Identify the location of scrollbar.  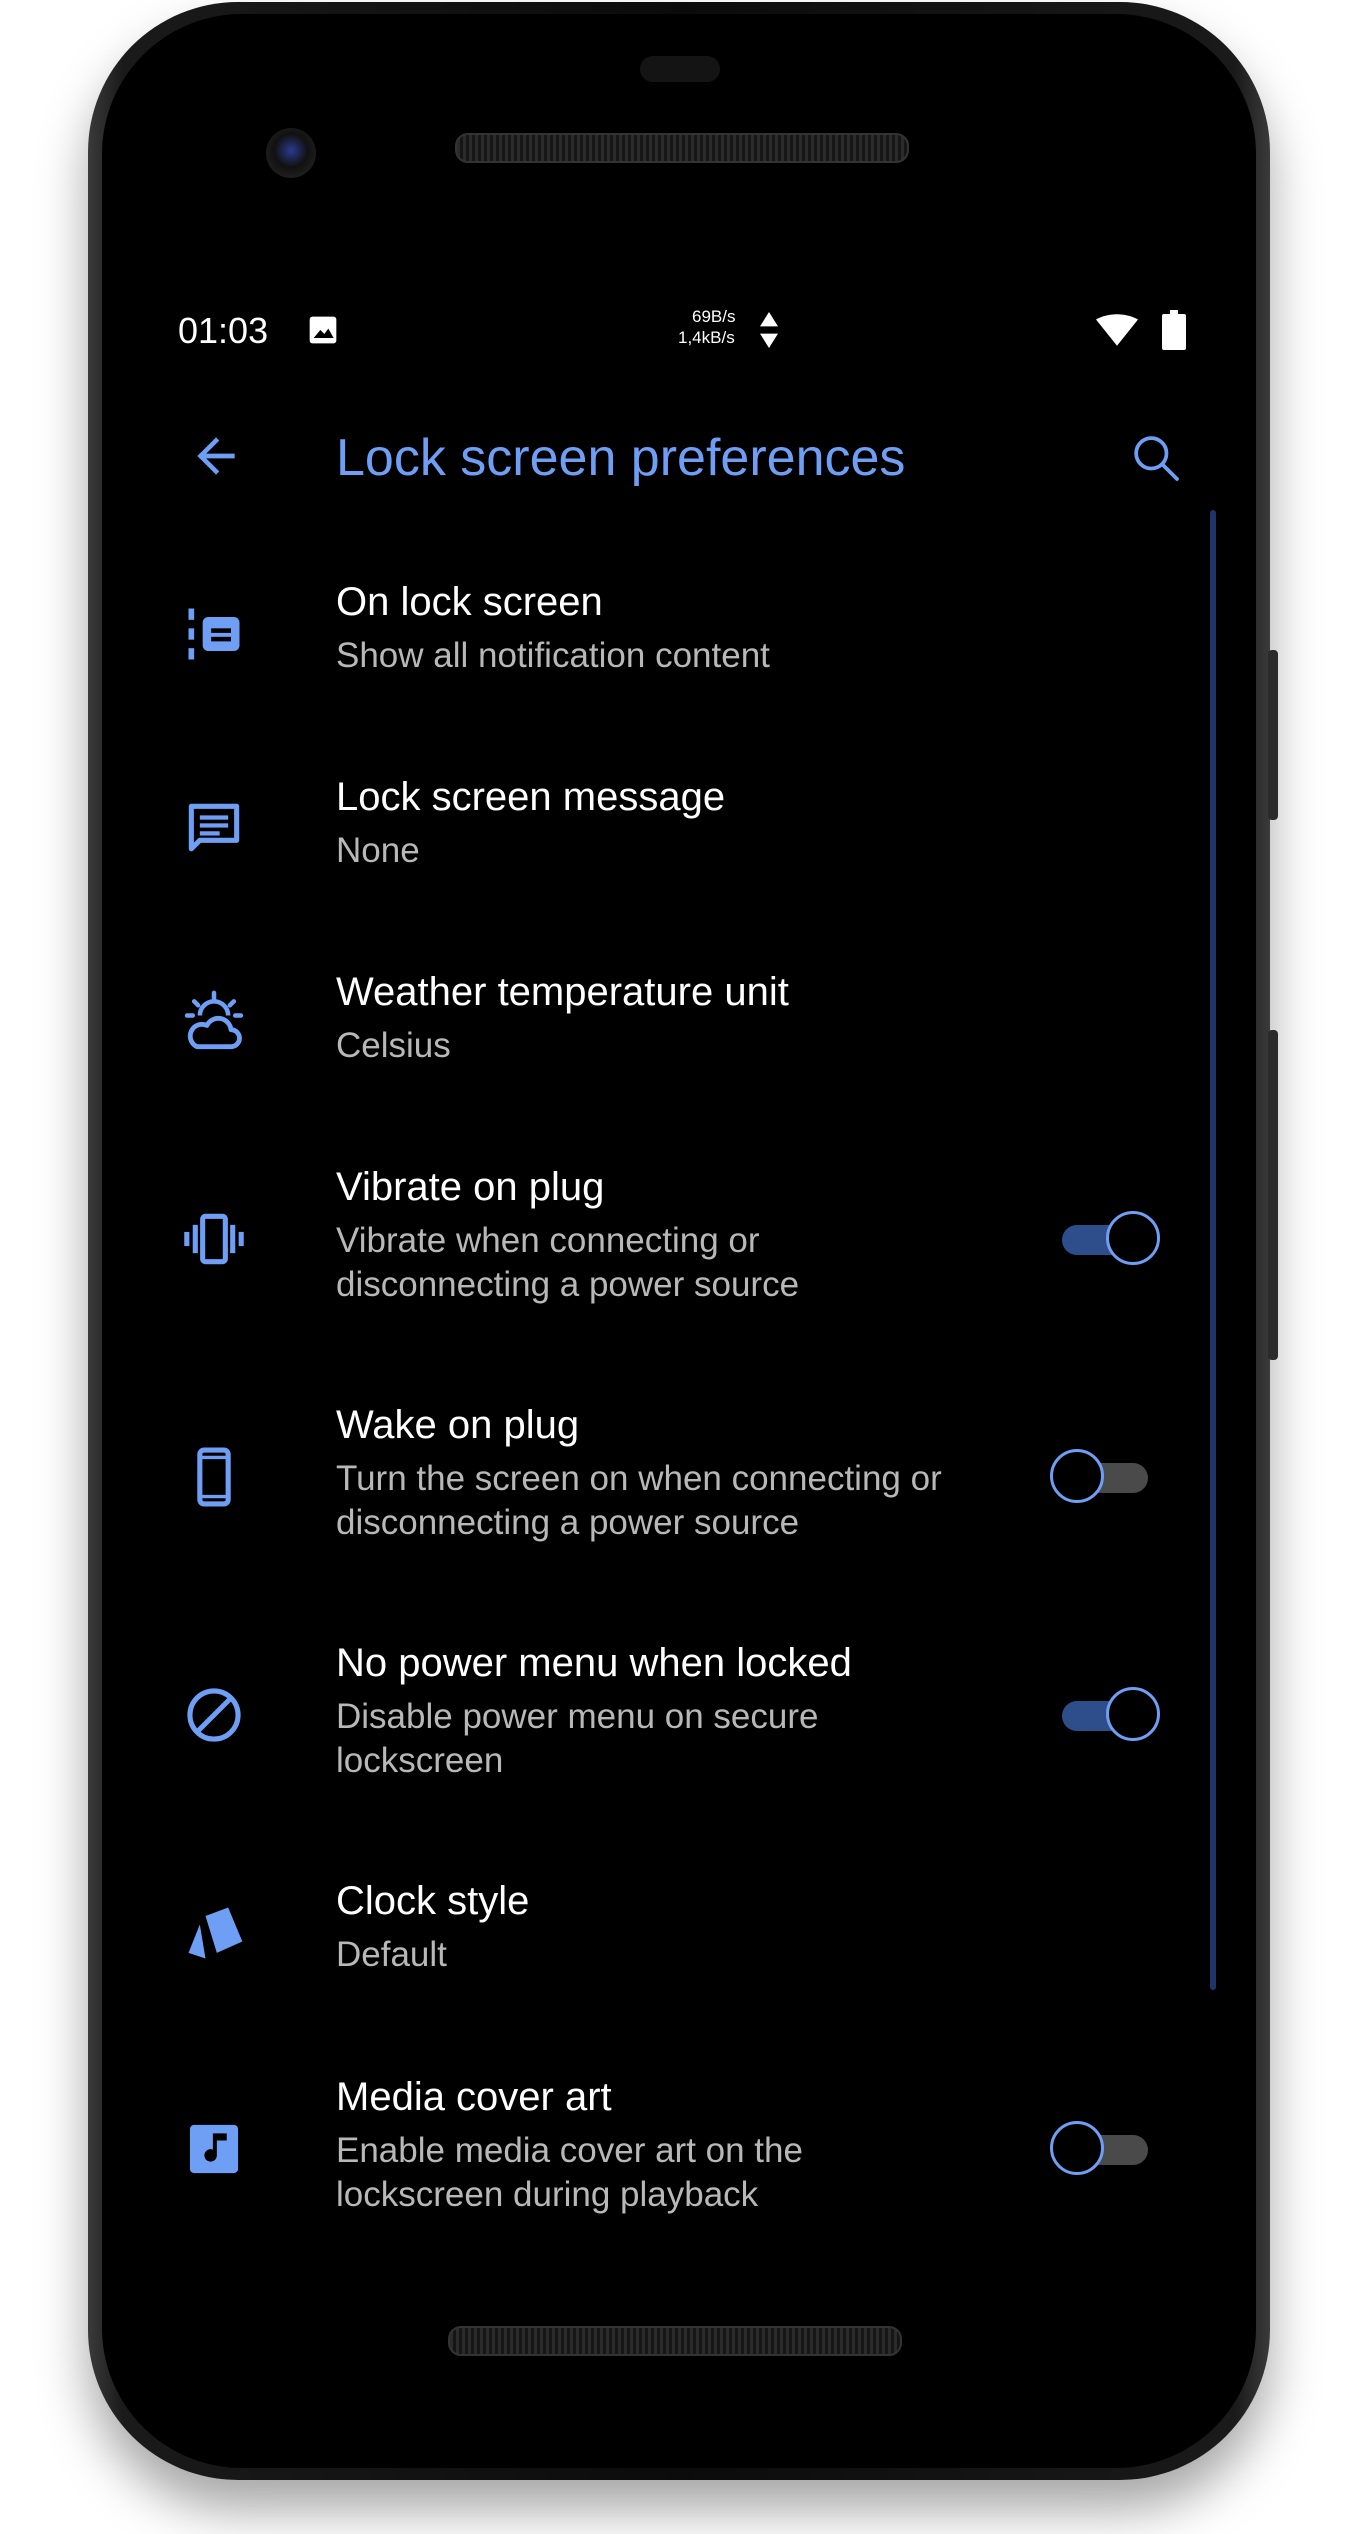
(1213, 1250).